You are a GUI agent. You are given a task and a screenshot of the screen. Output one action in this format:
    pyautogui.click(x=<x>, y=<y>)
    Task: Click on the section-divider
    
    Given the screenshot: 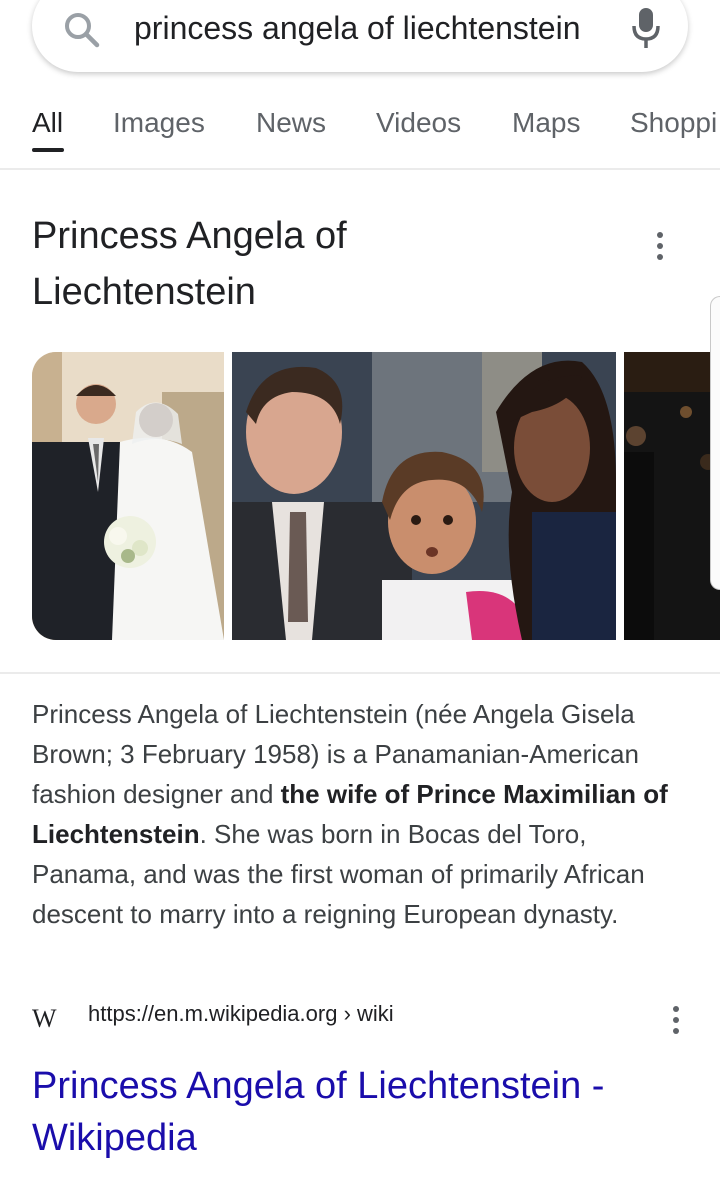 What is the action you would take?
    pyautogui.click(x=360, y=673)
    